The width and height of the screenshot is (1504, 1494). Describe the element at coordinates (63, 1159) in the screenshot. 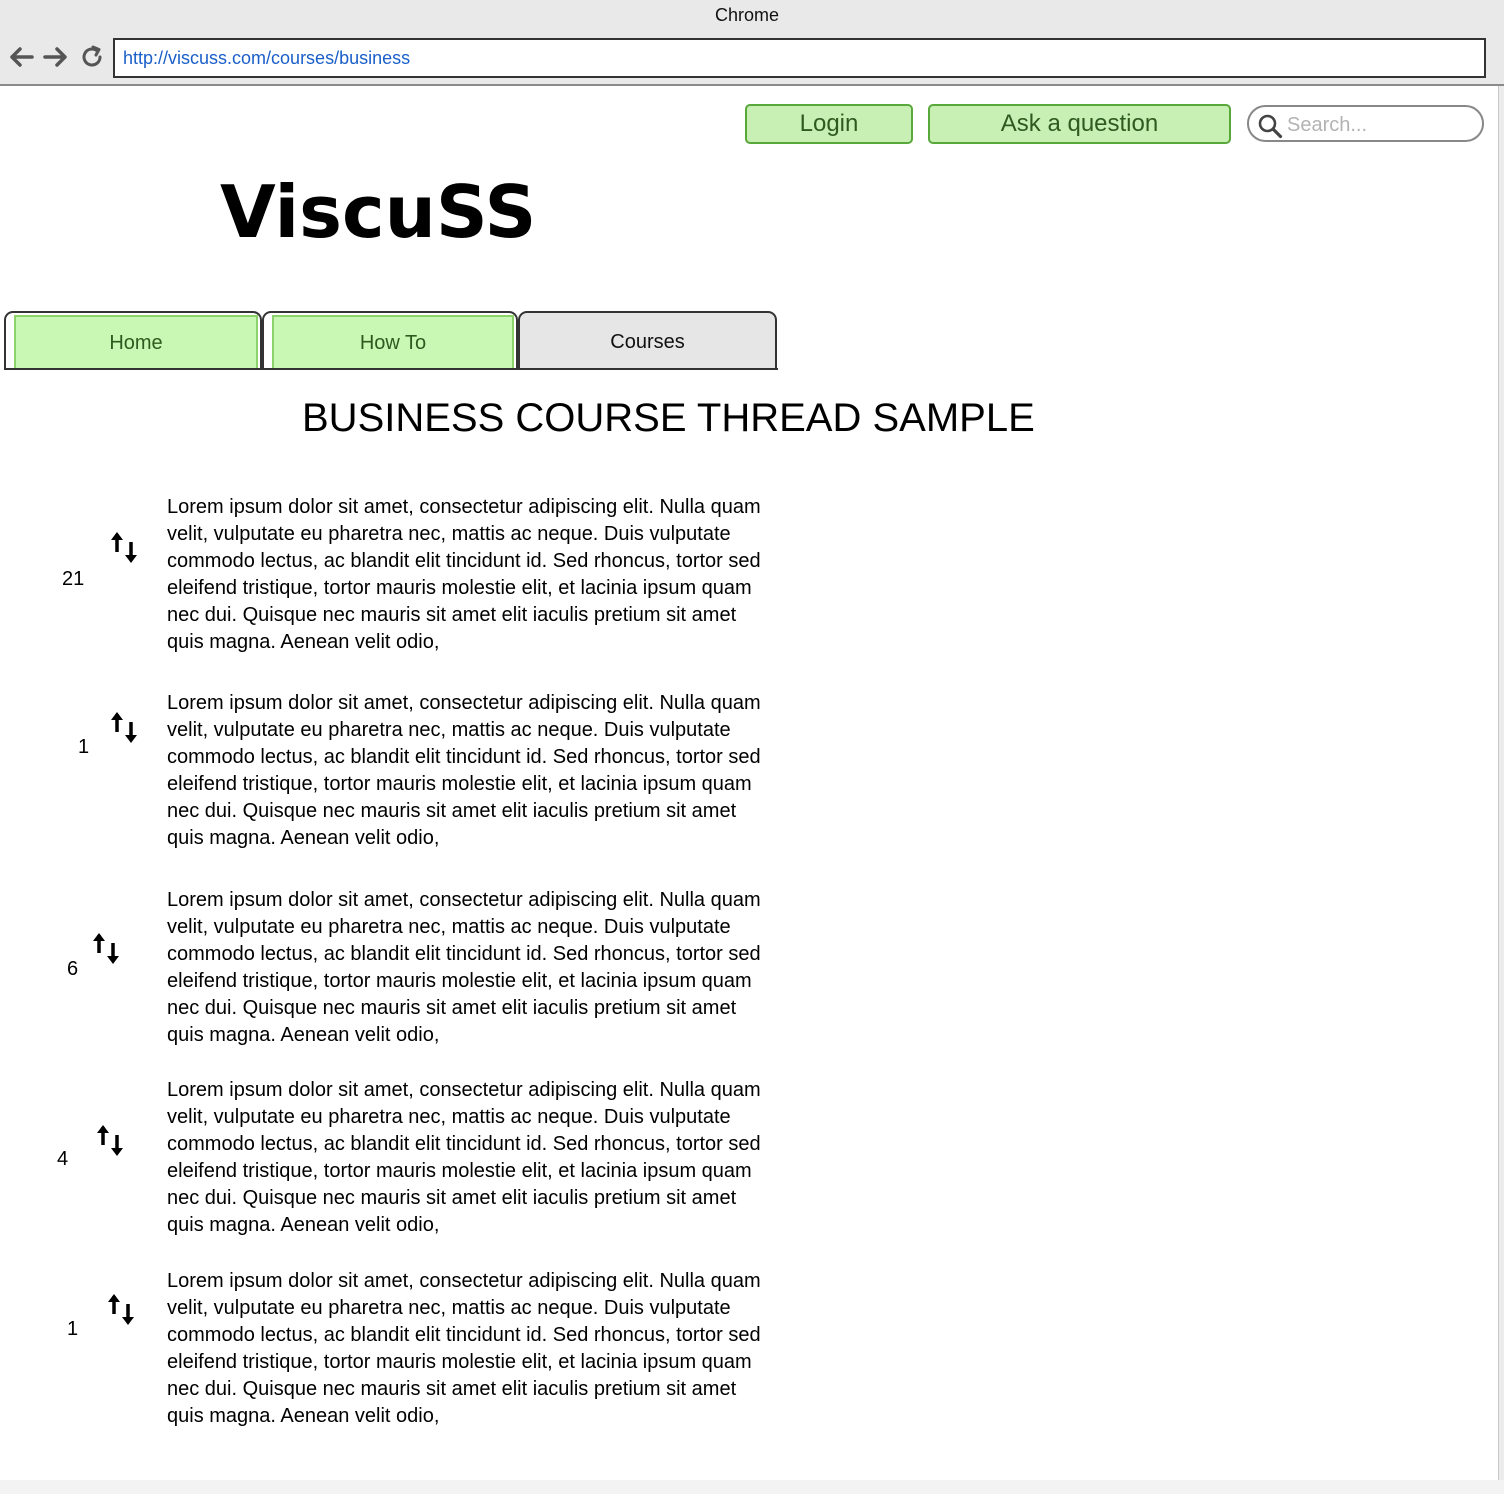

I see `vote-count: 4` at that location.